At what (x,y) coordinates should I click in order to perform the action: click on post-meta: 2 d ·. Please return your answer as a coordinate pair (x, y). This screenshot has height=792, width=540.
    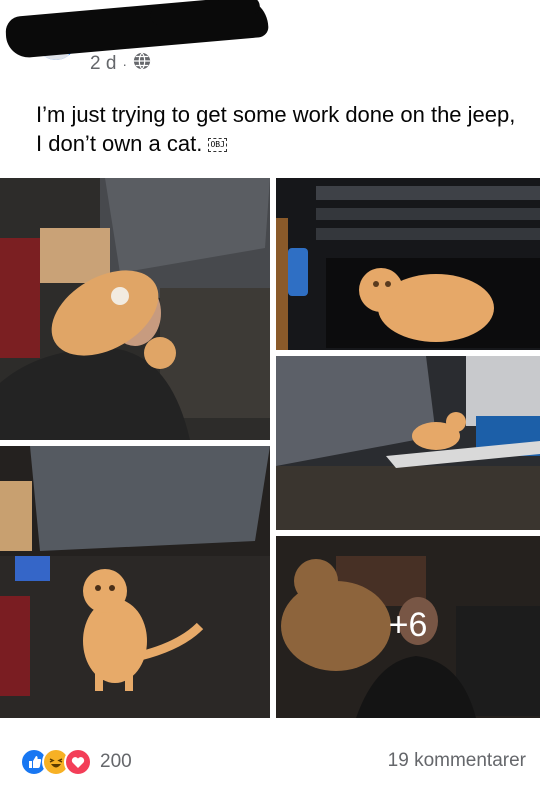
    Looking at the image, I should click on (120, 64).